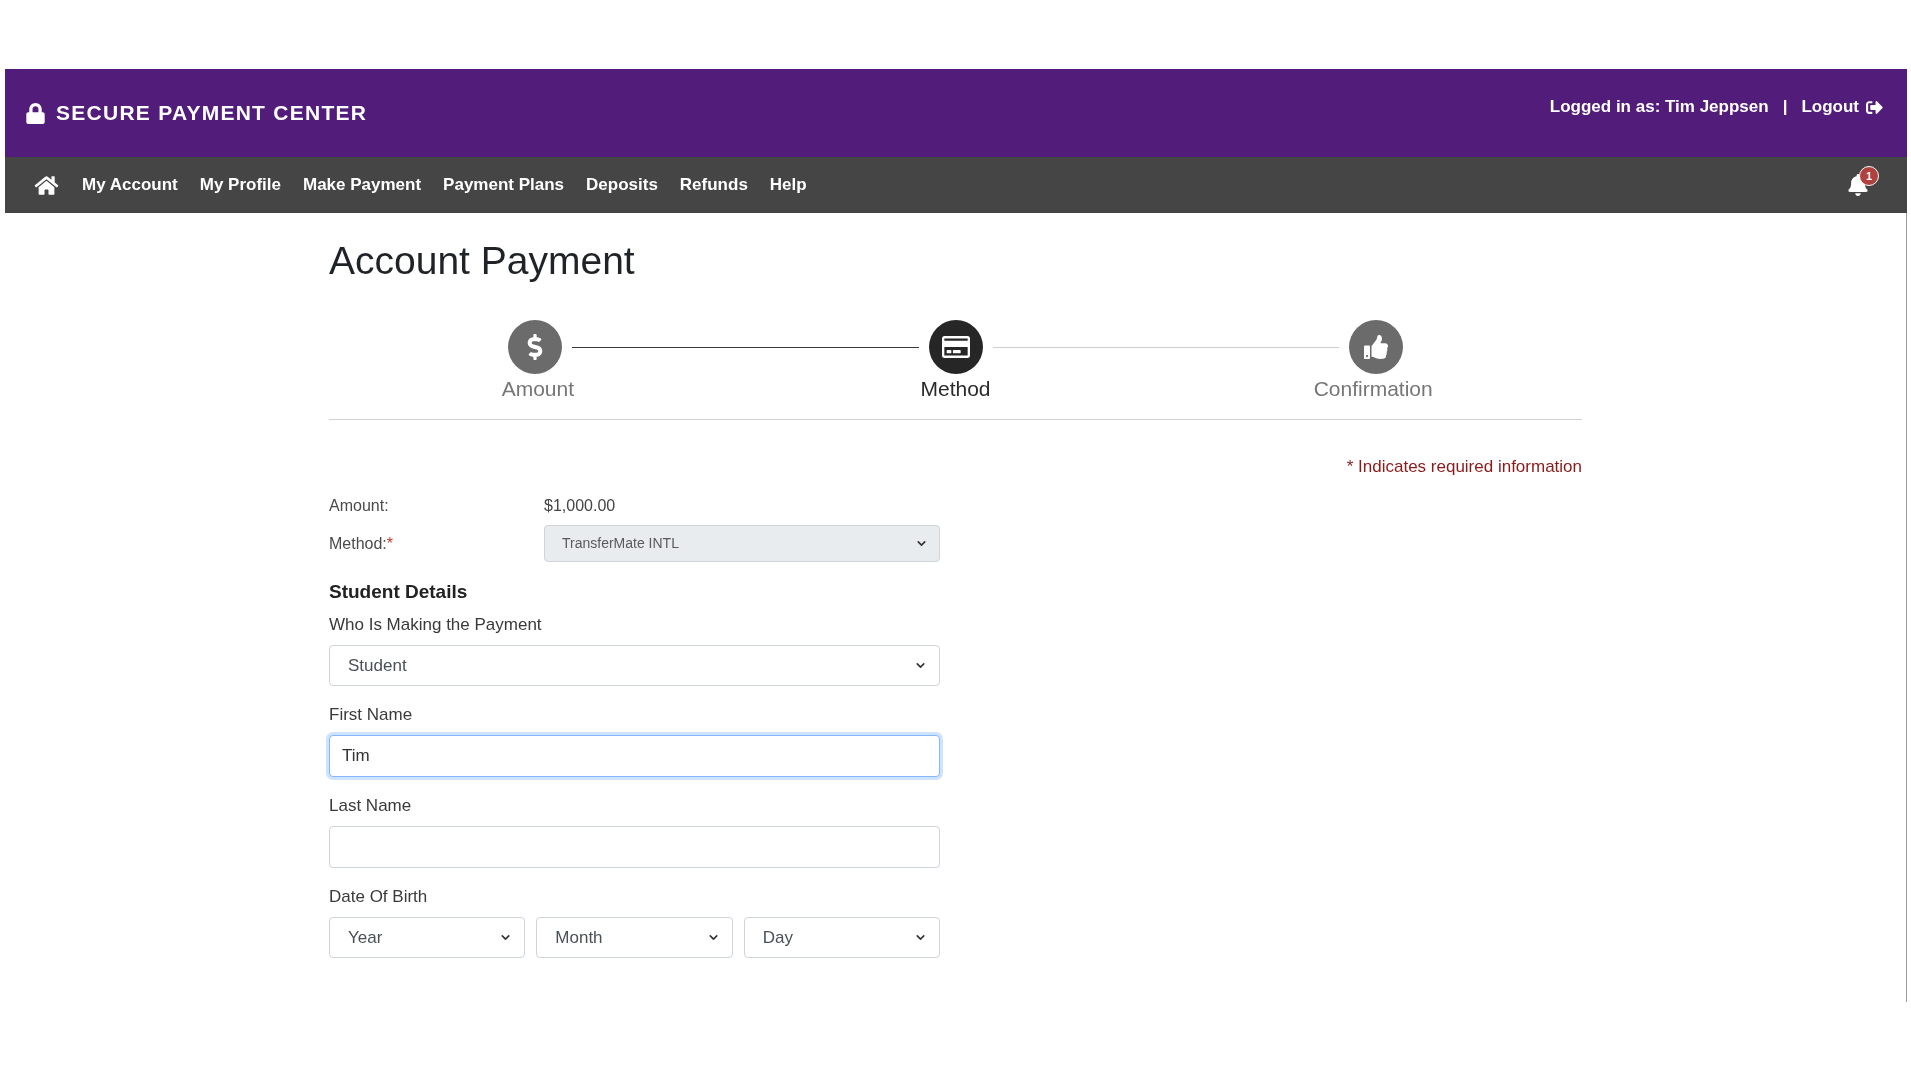  What do you see at coordinates (788, 185) in the screenshot?
I see `nav-link: Help` at bounding box center [788, 185].